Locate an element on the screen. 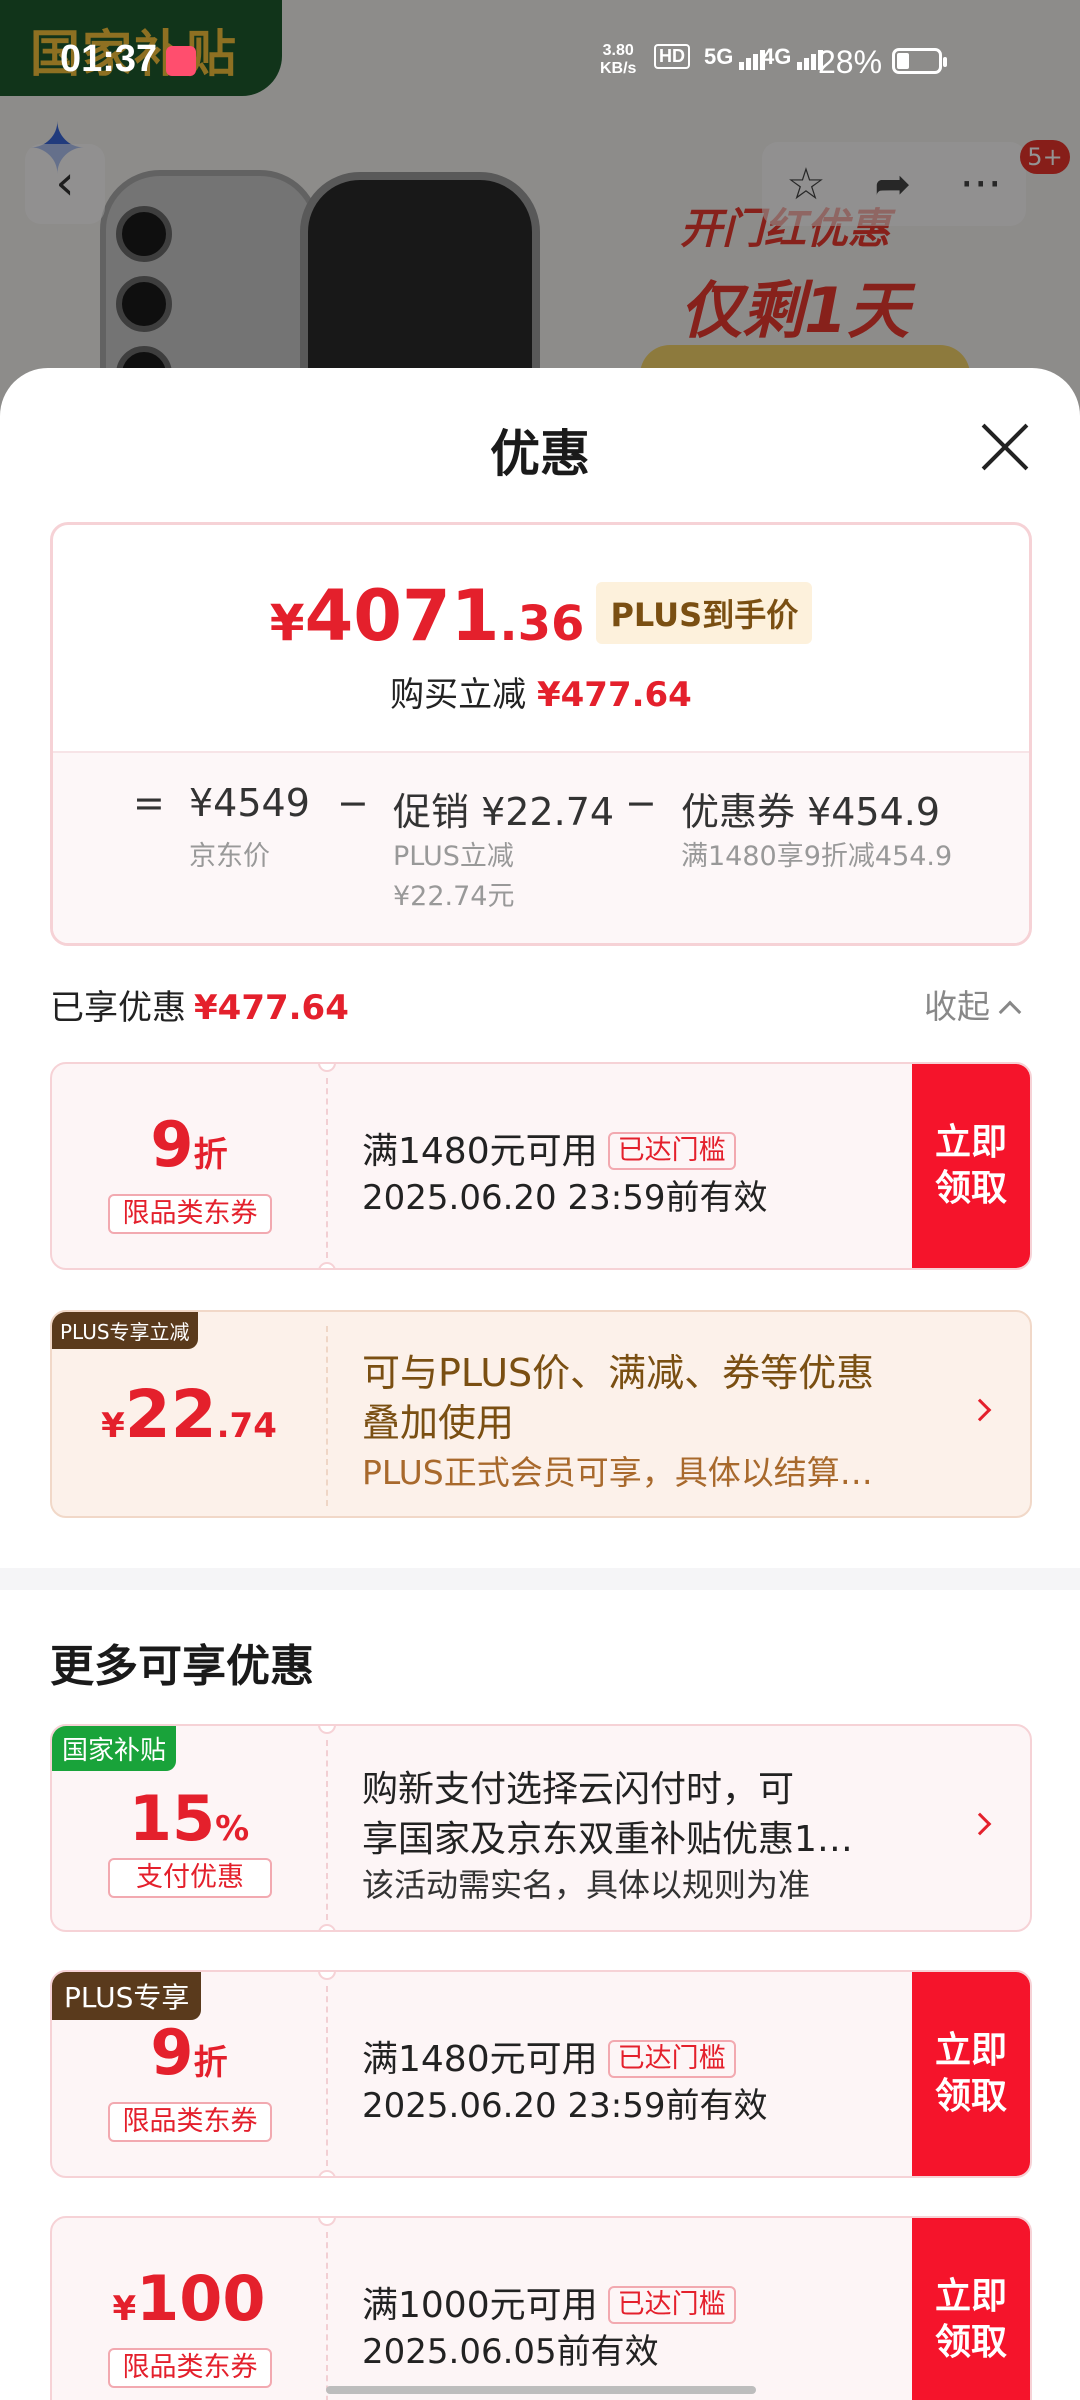 This screenshot has width=1080, height=2400. plus-exclusive-tag: PLUS专享 is located at coordinates (127, 1996).